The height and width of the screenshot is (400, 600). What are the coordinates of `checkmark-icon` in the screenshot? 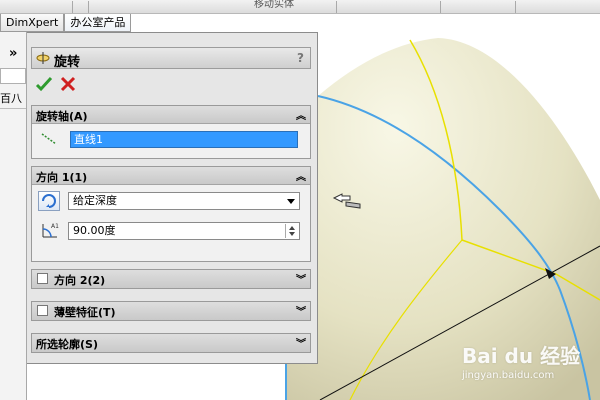 It's located at (44, 84).